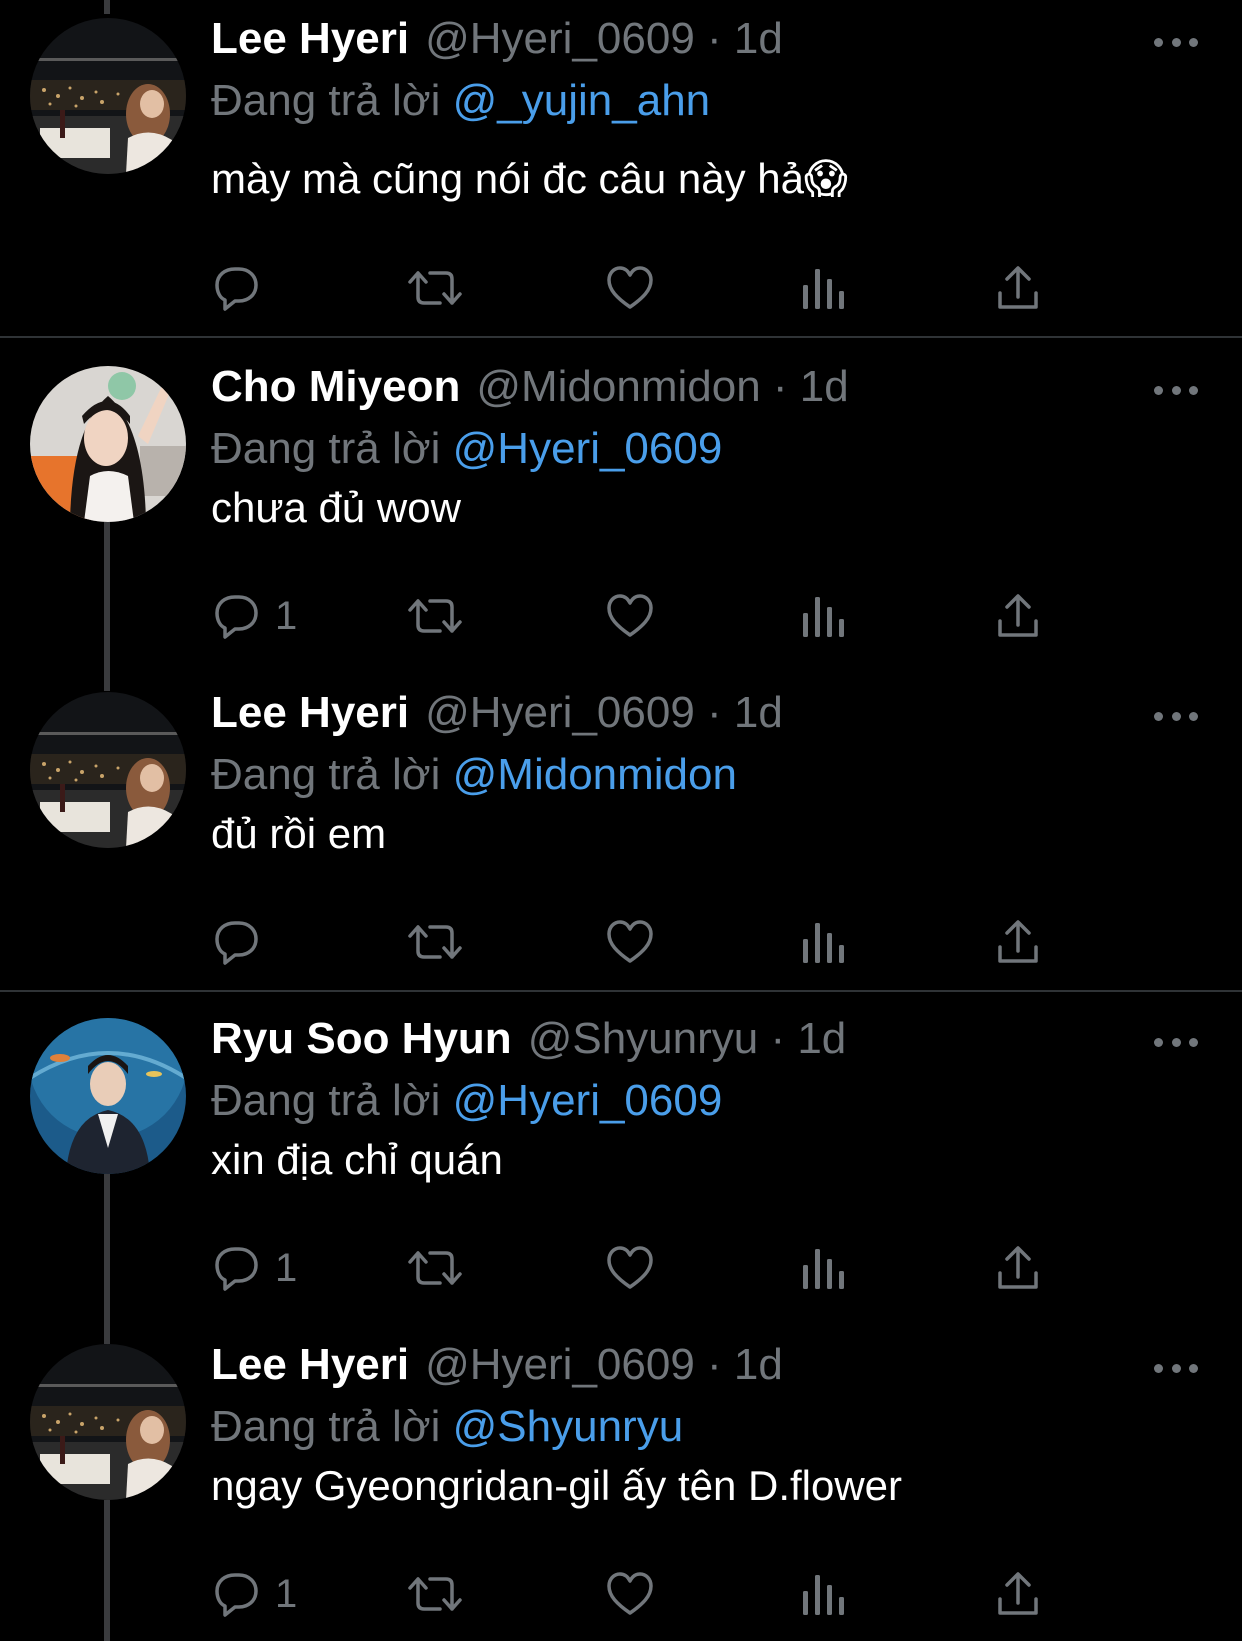  Describe the element at coordinates (621, 337) in the screenshot. I see `tweet-divider` at that location.